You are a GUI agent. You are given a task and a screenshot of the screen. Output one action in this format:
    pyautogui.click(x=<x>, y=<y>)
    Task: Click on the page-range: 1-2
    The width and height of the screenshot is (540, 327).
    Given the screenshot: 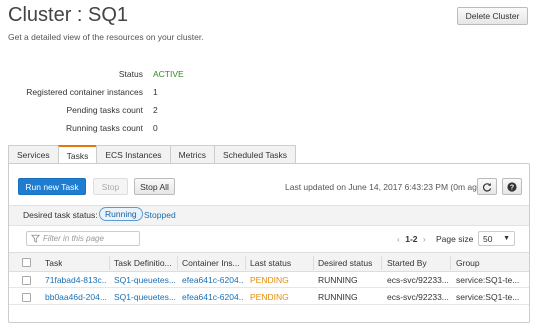 What is the action you would take?
    pyautogui.click(x=411, y=239)
    